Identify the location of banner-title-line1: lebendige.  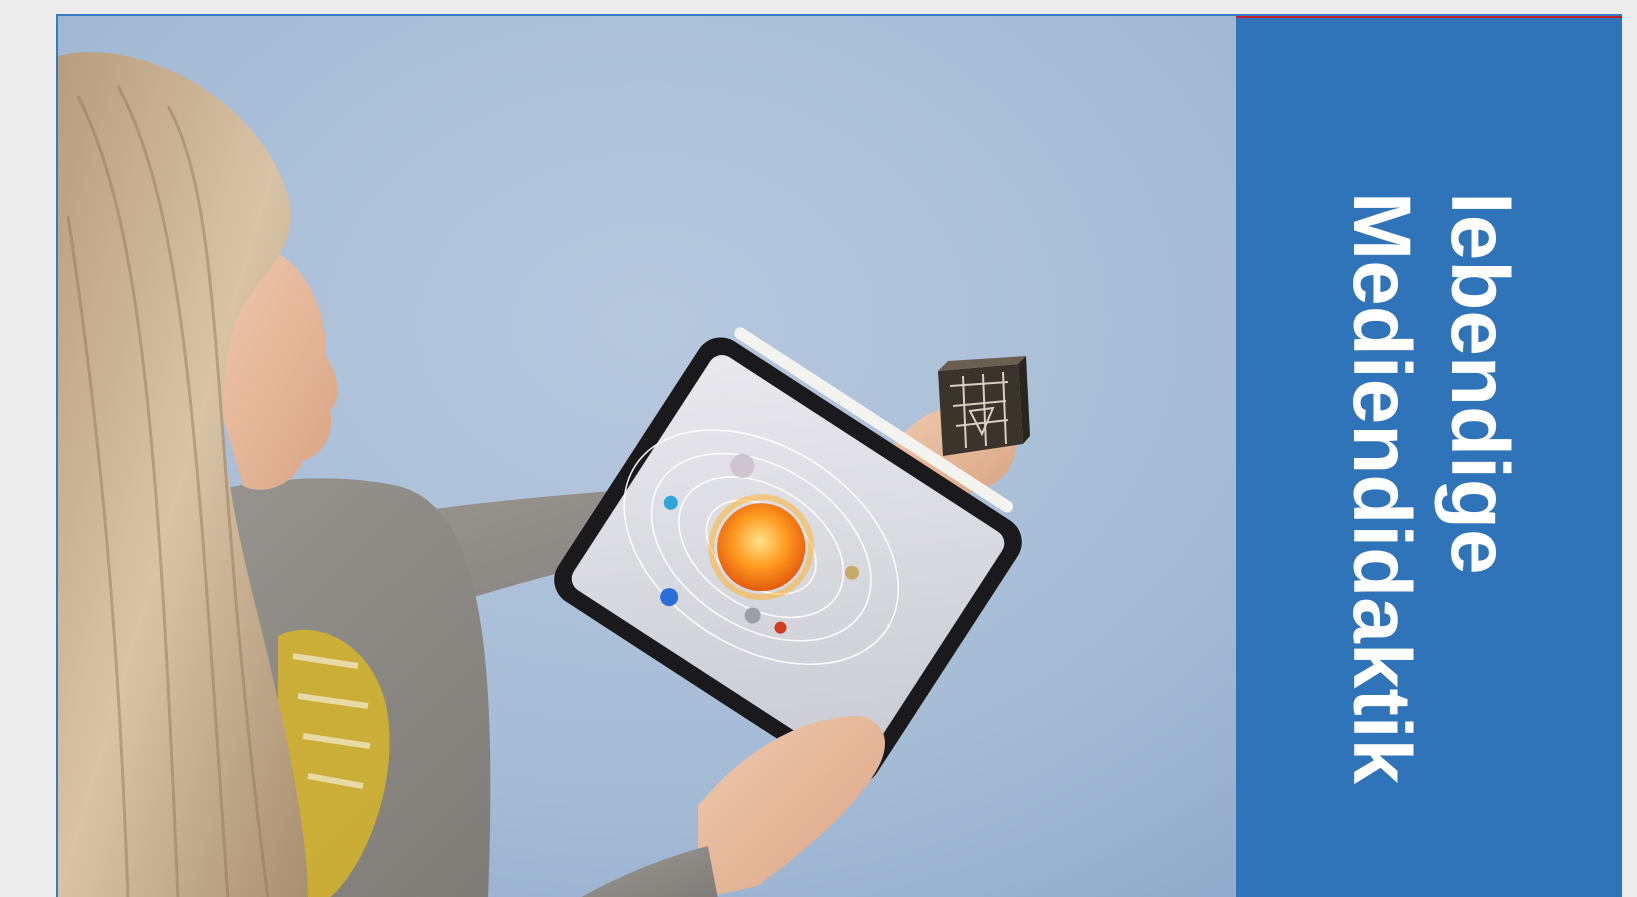
(1479, 383).